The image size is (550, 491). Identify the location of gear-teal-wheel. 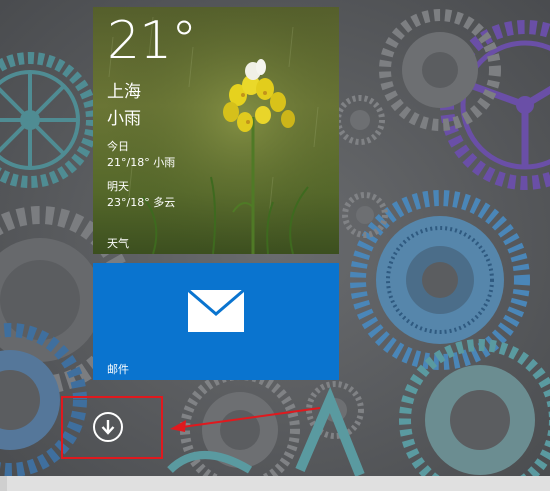
(49, 120).